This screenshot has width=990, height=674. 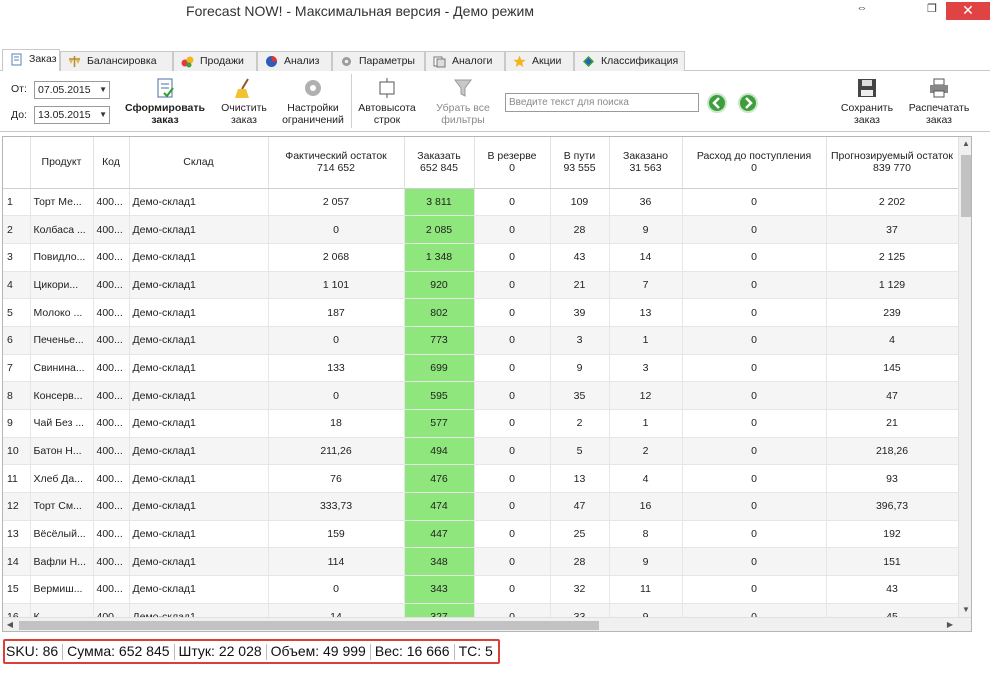 I want to click on search-next-button, so click(x=748, y=103).